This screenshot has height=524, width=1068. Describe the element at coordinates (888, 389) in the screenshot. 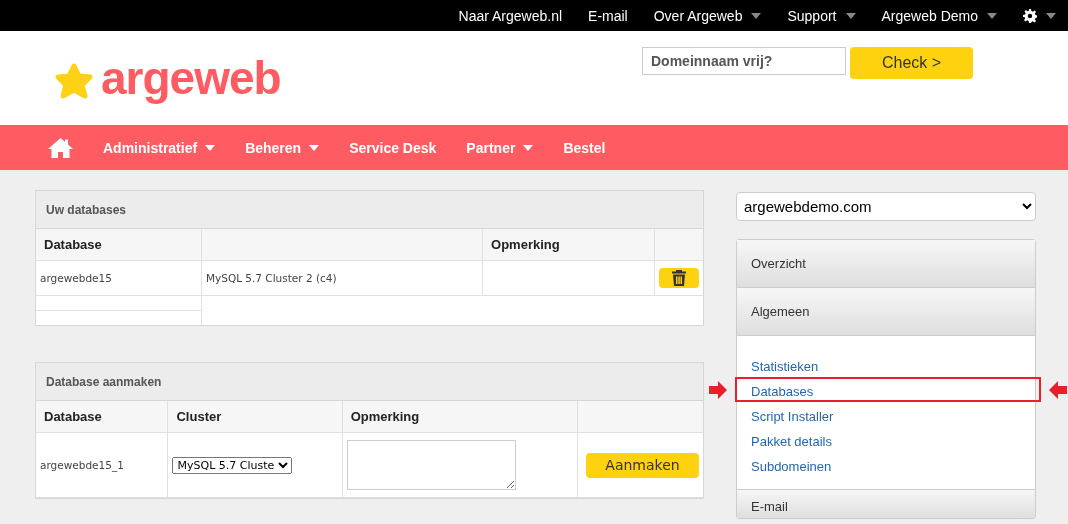

I see `menu-link: Databases` at that location.